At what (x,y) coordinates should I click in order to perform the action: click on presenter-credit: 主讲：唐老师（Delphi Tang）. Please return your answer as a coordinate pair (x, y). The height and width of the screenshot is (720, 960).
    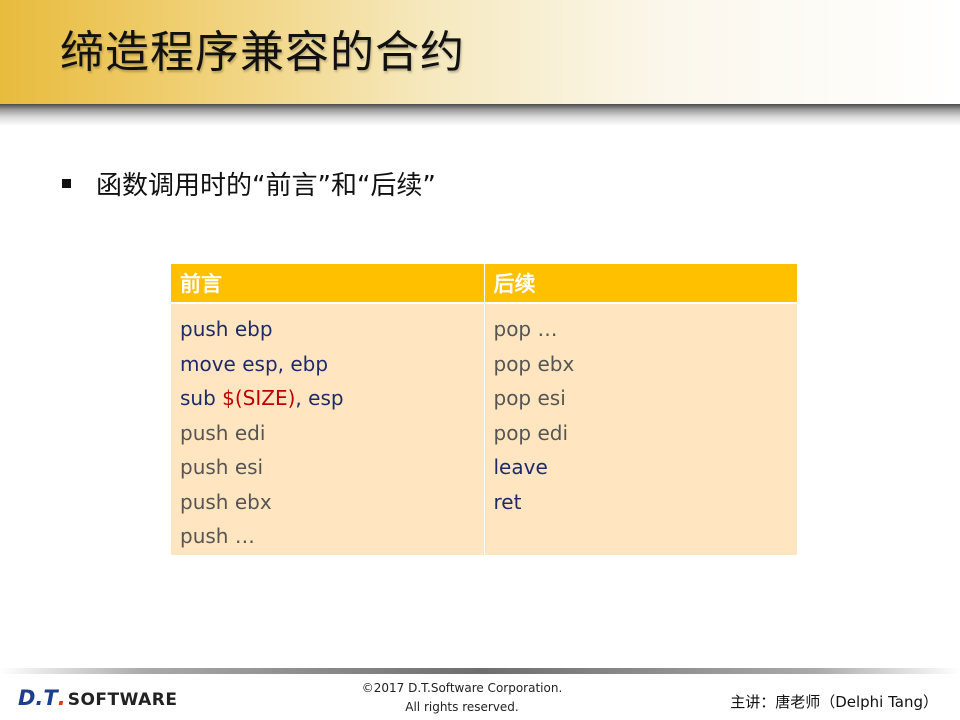
    Looking at the image, I should click on (834, 702).